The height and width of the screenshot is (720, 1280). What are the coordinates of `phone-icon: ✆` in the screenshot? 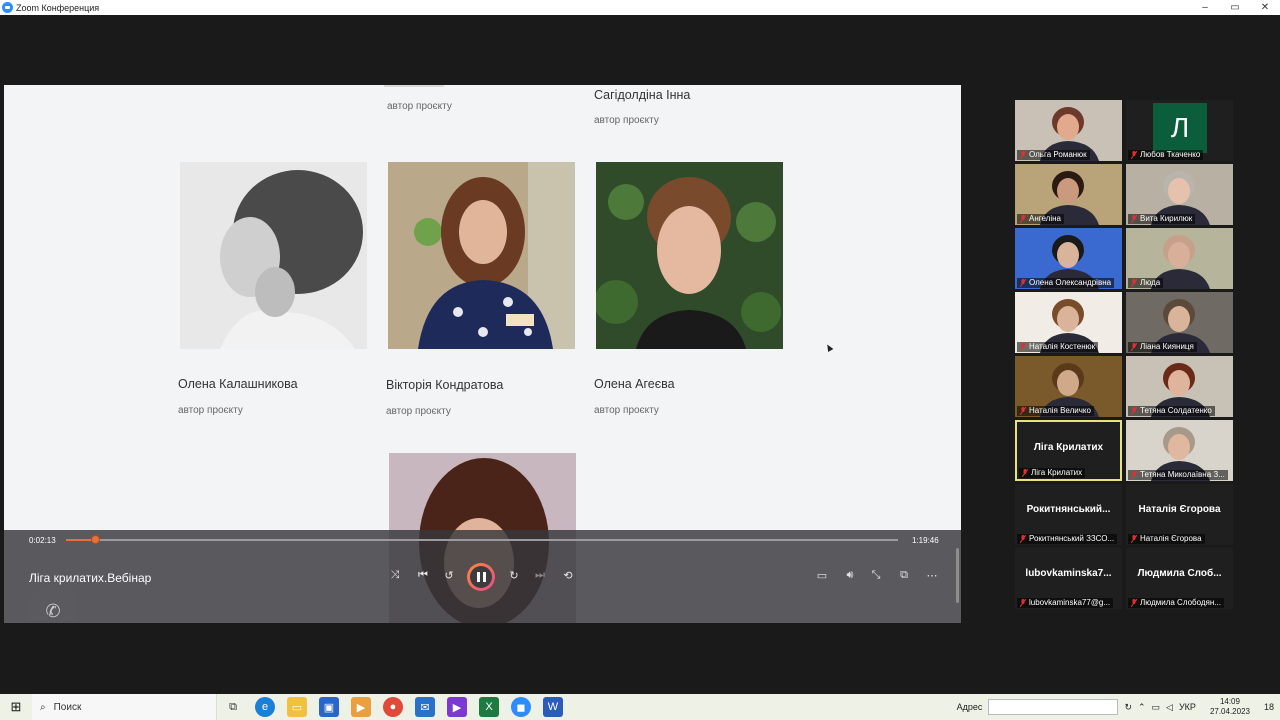 It's located at (53, 604).